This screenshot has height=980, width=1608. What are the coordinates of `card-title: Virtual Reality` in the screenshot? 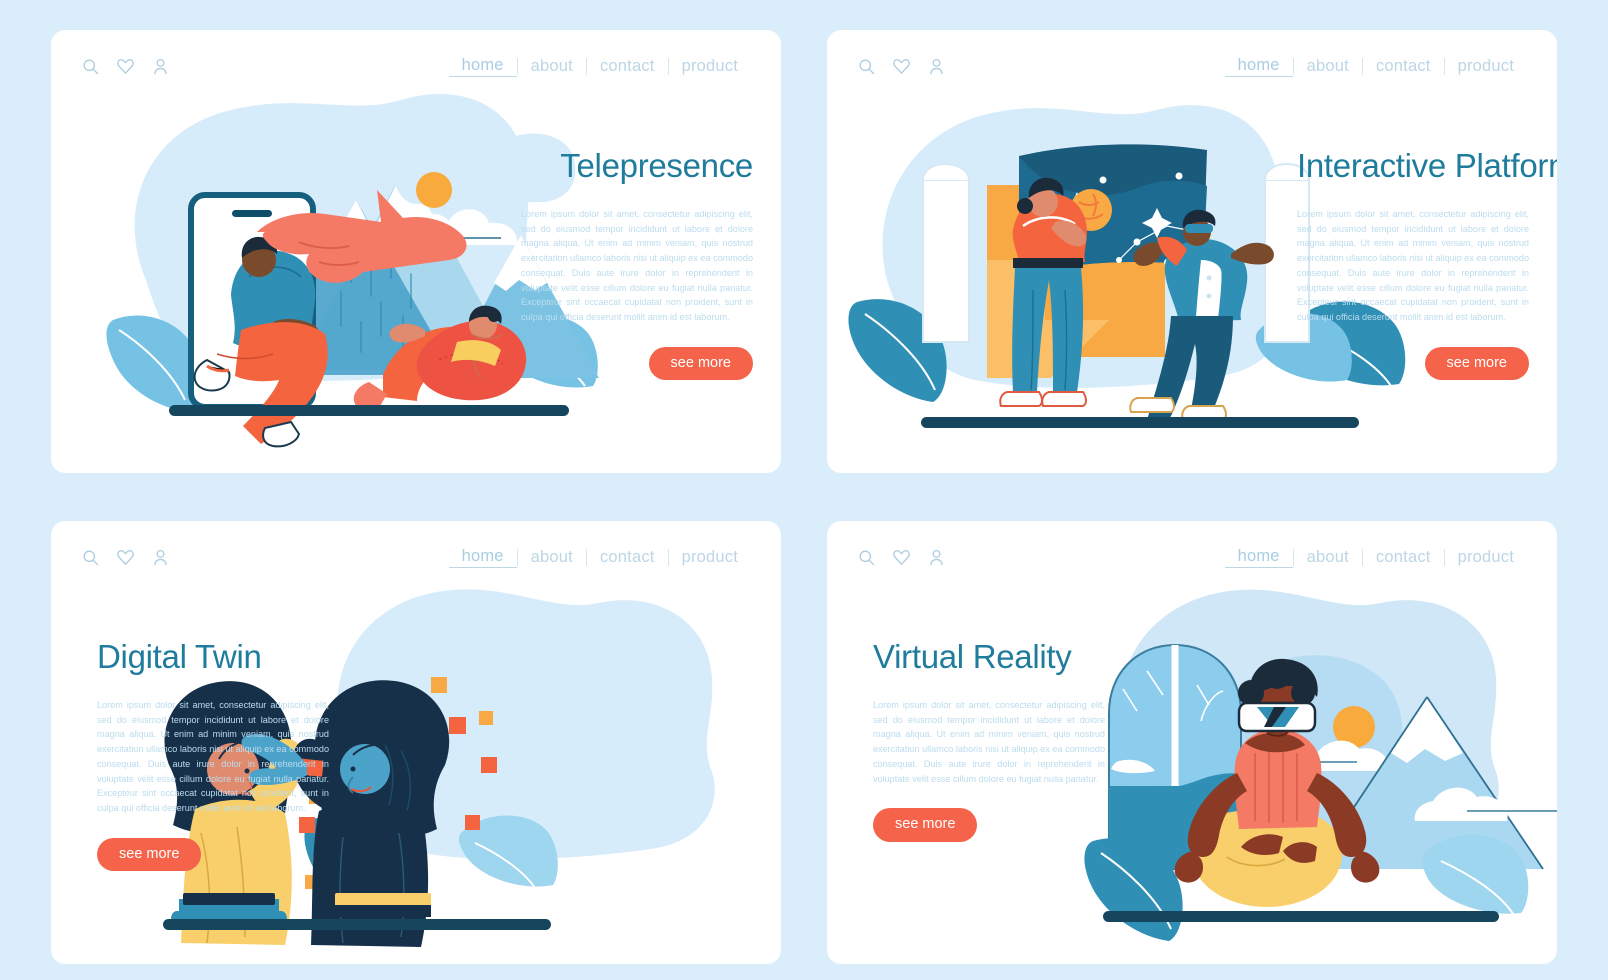 It's located at (972, 656).